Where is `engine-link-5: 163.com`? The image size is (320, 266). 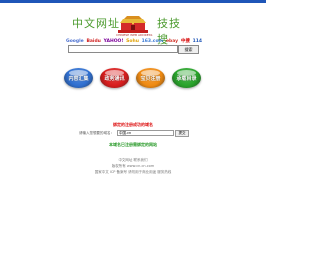
engine-link-5: 163.com is located at coordinates (153, 41).